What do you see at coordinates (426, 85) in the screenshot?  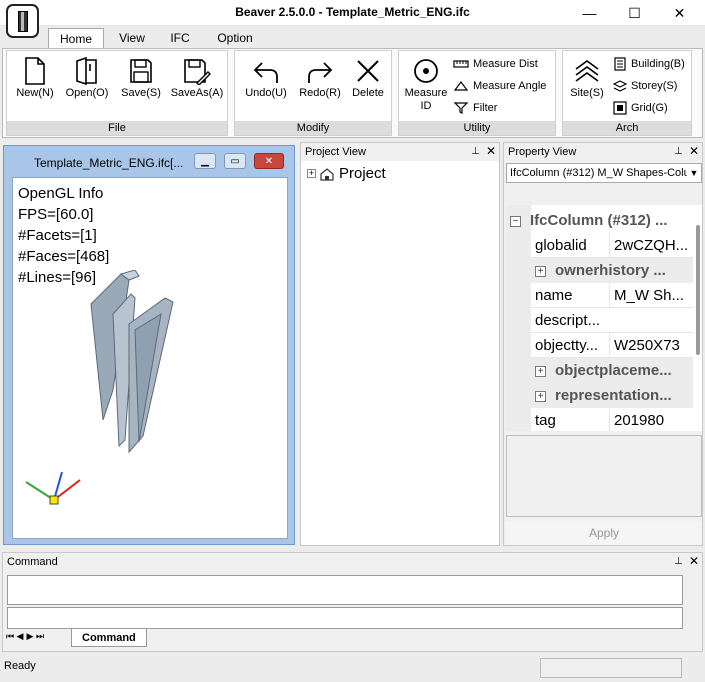 I see `measure-id-button: Measure ID` at bounding box center [426, 85].